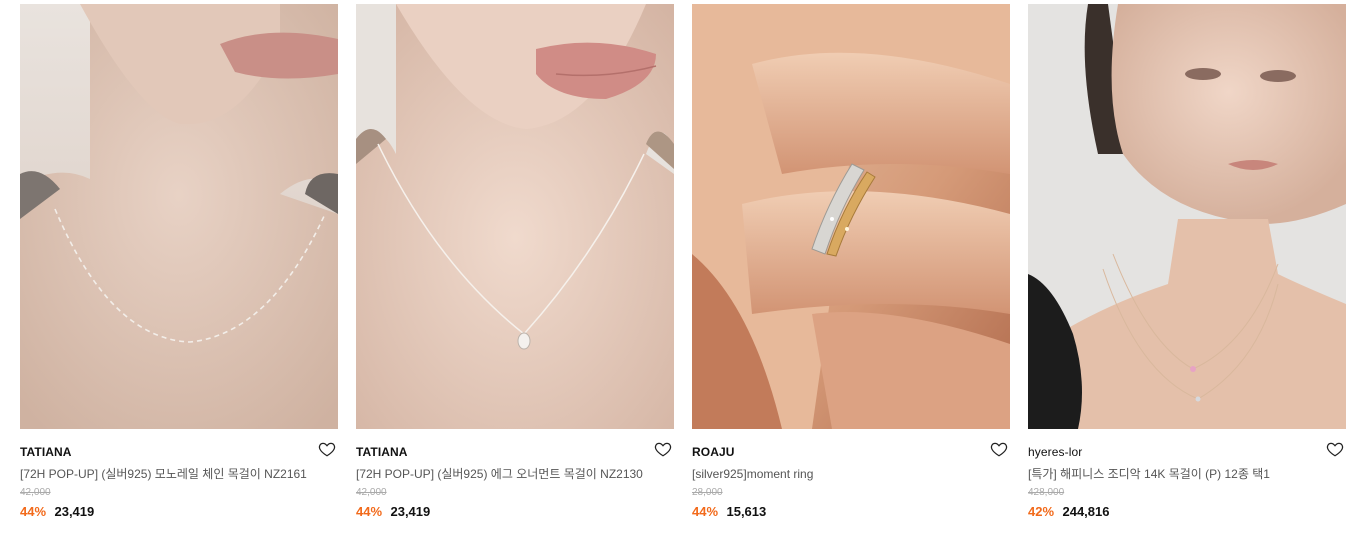 The image size is (1350, 538). Describe the element at coordinates (851, 474) in the screenshot. I see `product-title: [silver925]moment ring` at that location.